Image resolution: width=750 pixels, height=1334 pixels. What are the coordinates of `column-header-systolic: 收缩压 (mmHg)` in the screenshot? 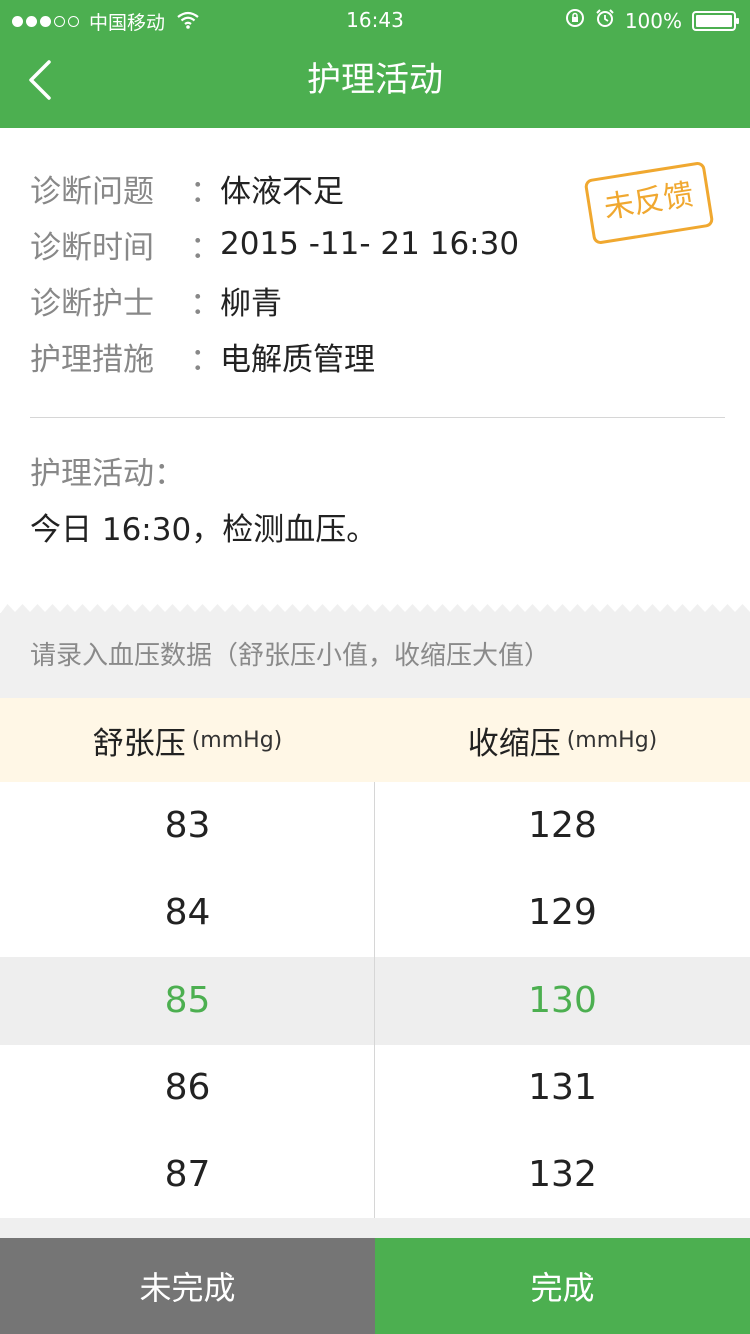 It's located at (562, 740).